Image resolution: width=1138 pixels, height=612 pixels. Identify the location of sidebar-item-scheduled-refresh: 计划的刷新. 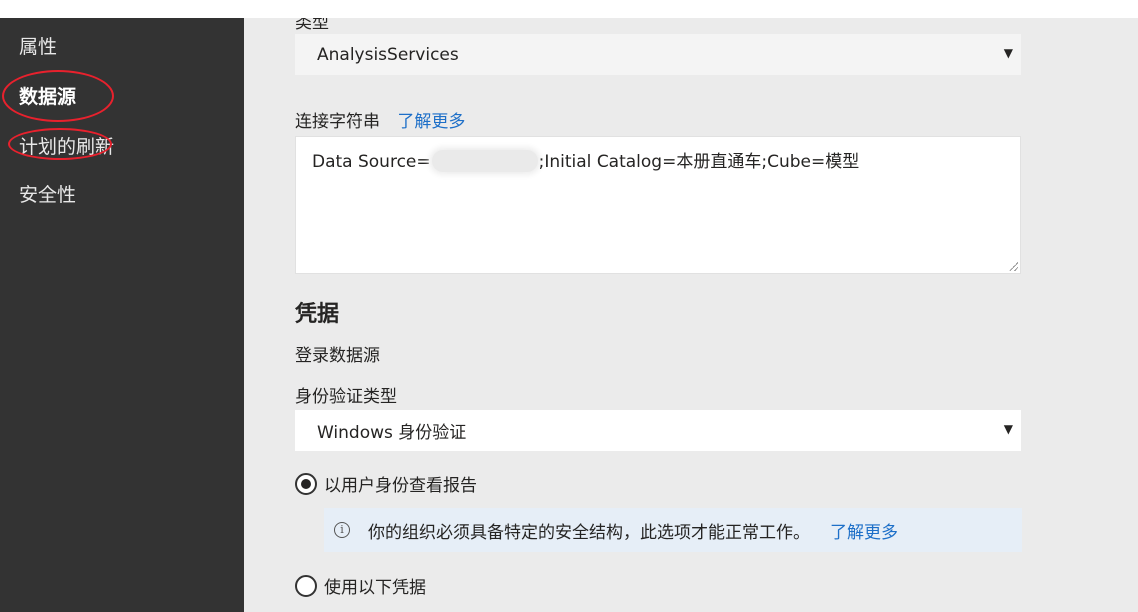
(66, 145).